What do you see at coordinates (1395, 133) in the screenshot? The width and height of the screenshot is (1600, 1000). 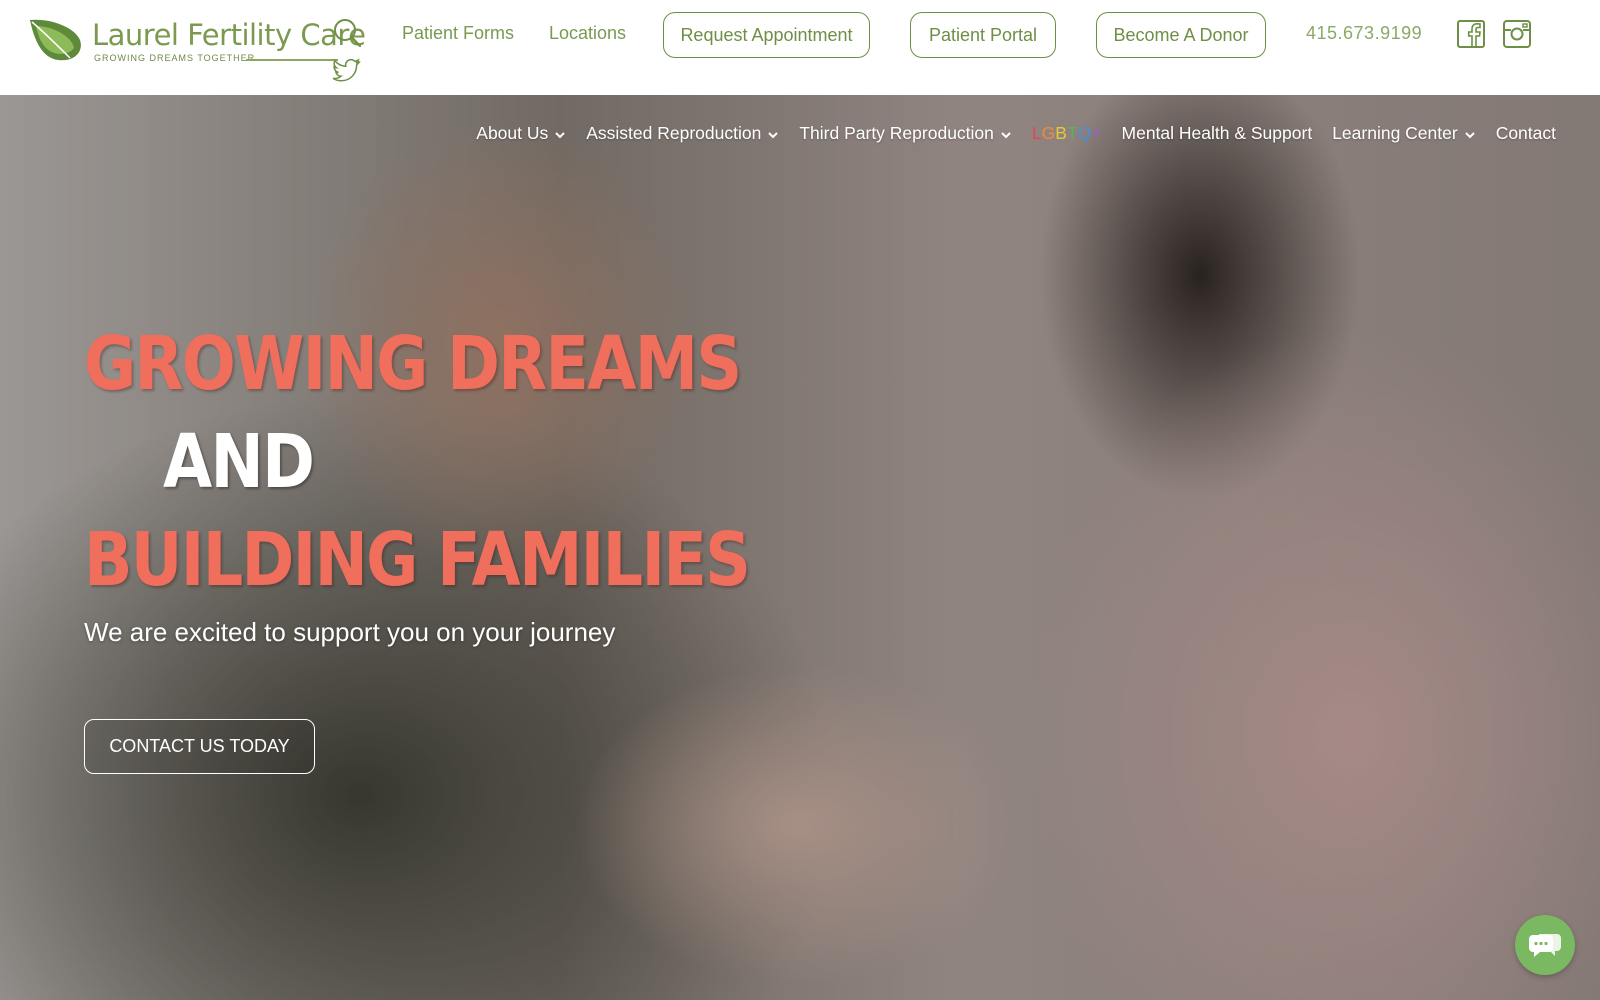 I see `nav-item-label: Learning Center` at bounding box center [1395, 133].